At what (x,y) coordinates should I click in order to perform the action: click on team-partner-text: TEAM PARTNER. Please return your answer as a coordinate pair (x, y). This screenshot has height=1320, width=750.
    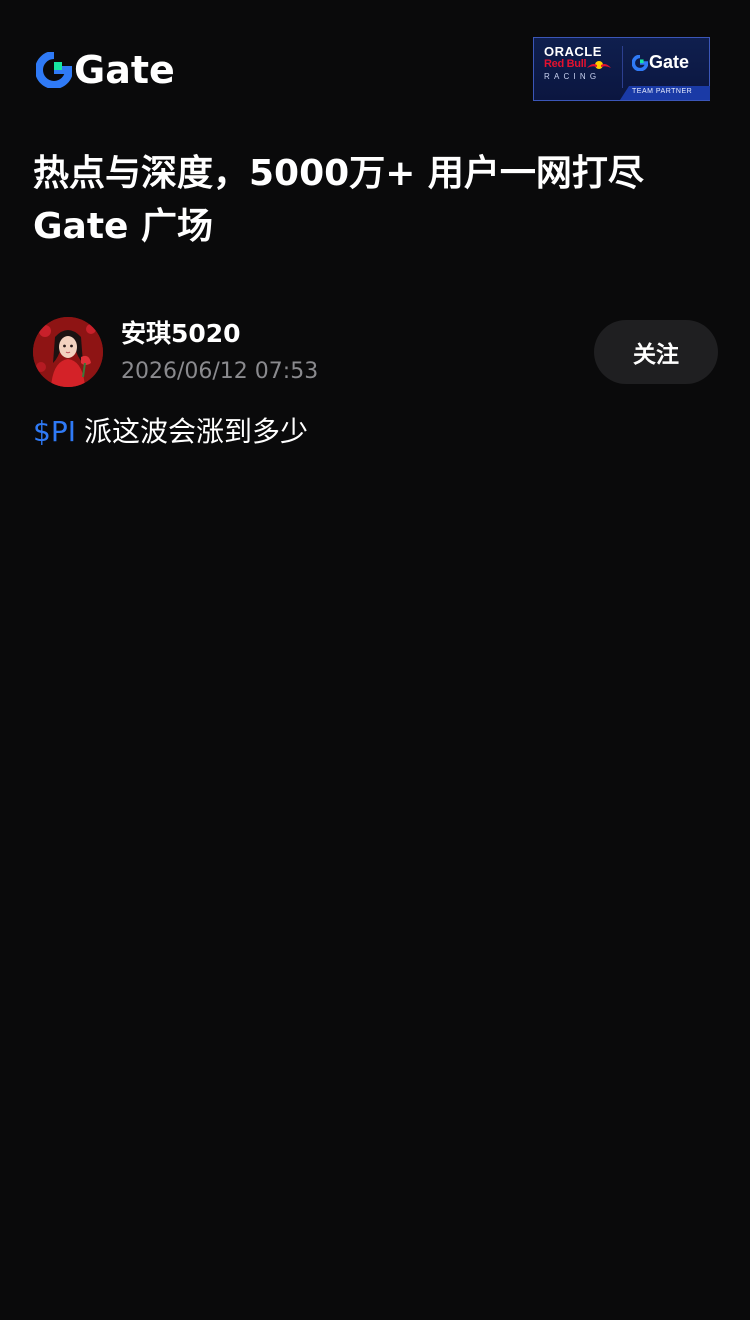
    Looking at the image, I should click on (662, 91).